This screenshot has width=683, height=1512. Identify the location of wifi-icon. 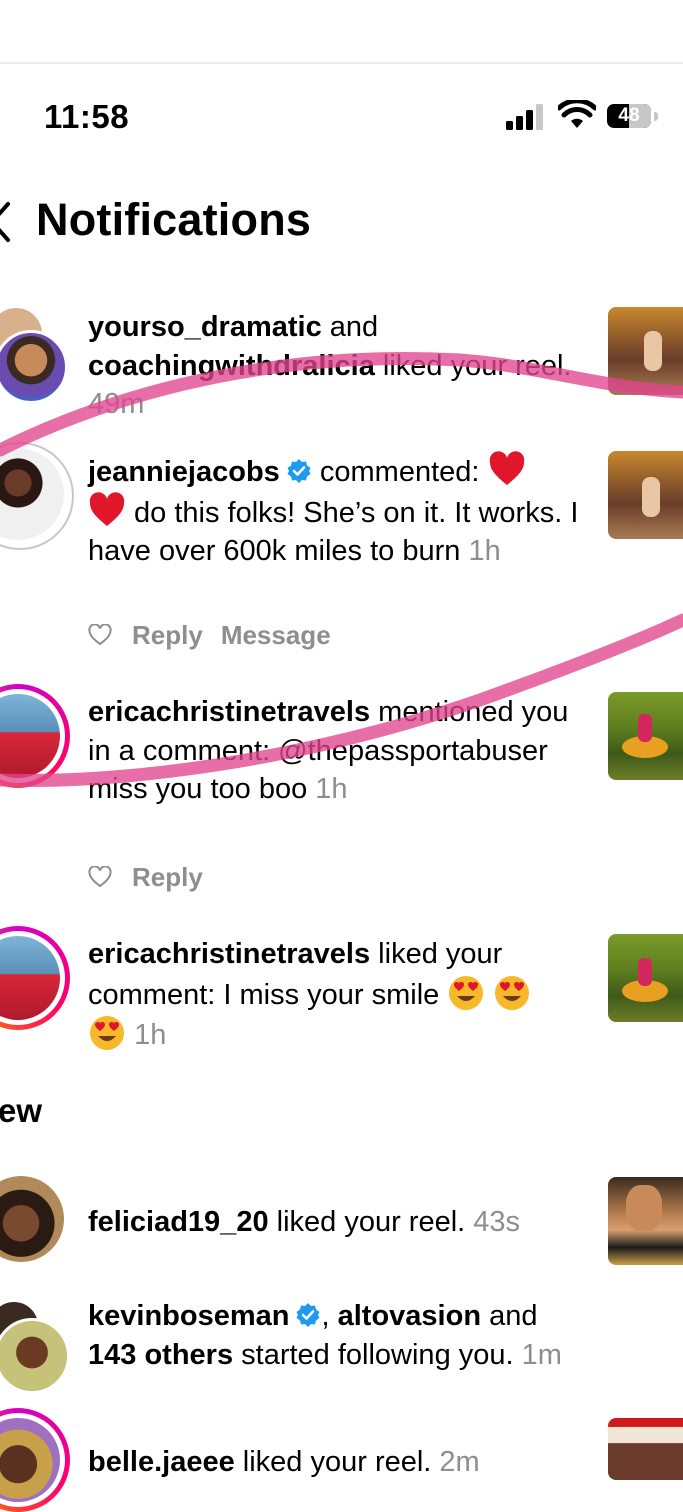
(577, 114).